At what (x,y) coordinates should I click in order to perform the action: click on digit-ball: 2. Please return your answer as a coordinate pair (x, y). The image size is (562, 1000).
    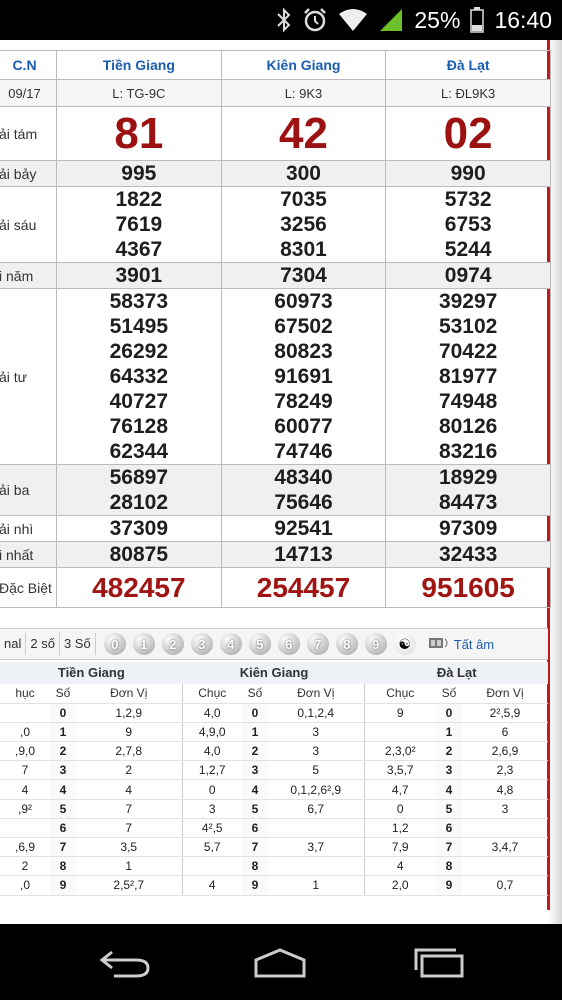
    Looking at the image, I should click on (172, 644).